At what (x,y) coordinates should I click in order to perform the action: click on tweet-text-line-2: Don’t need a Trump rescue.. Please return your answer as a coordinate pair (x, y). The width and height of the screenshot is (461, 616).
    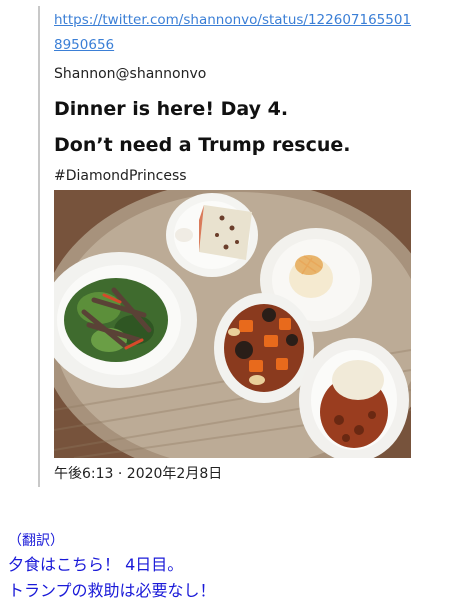
    Looking at the image, I should click on (202, 145).